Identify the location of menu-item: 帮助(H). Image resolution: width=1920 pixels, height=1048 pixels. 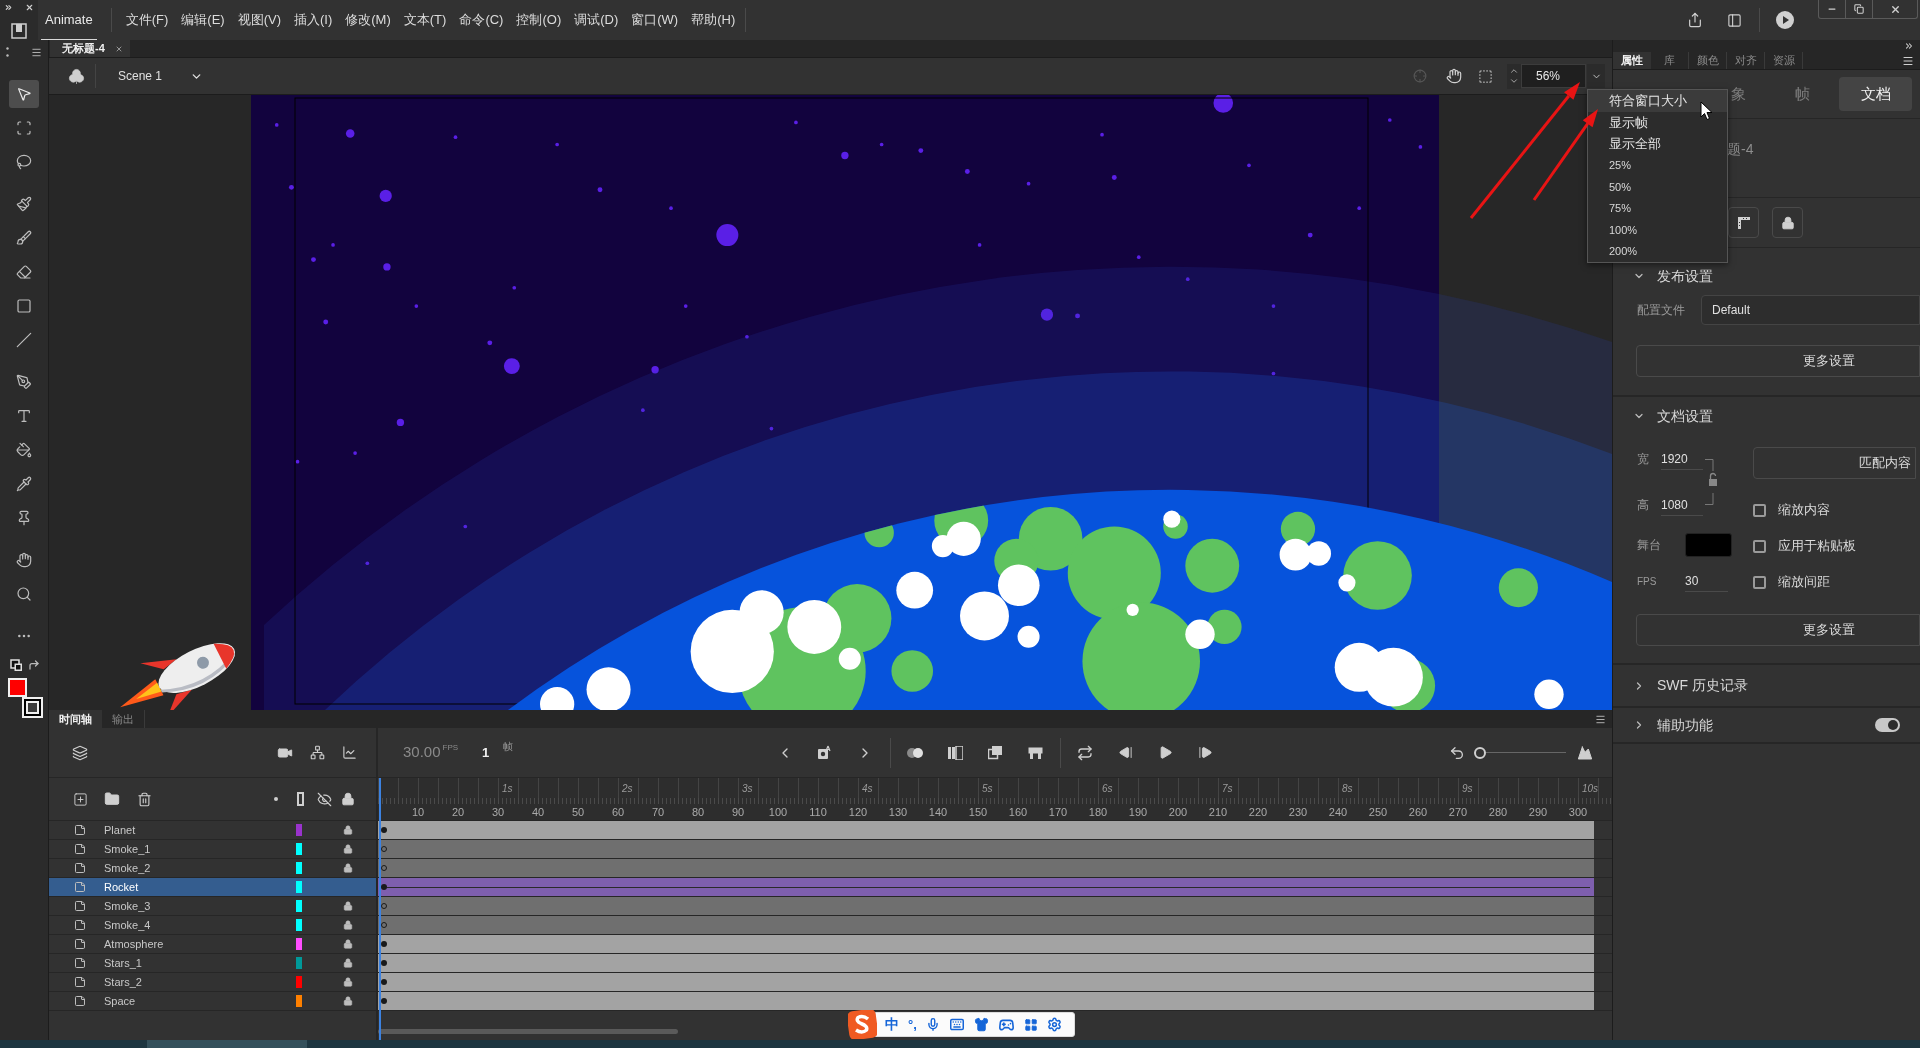
(713, 20).